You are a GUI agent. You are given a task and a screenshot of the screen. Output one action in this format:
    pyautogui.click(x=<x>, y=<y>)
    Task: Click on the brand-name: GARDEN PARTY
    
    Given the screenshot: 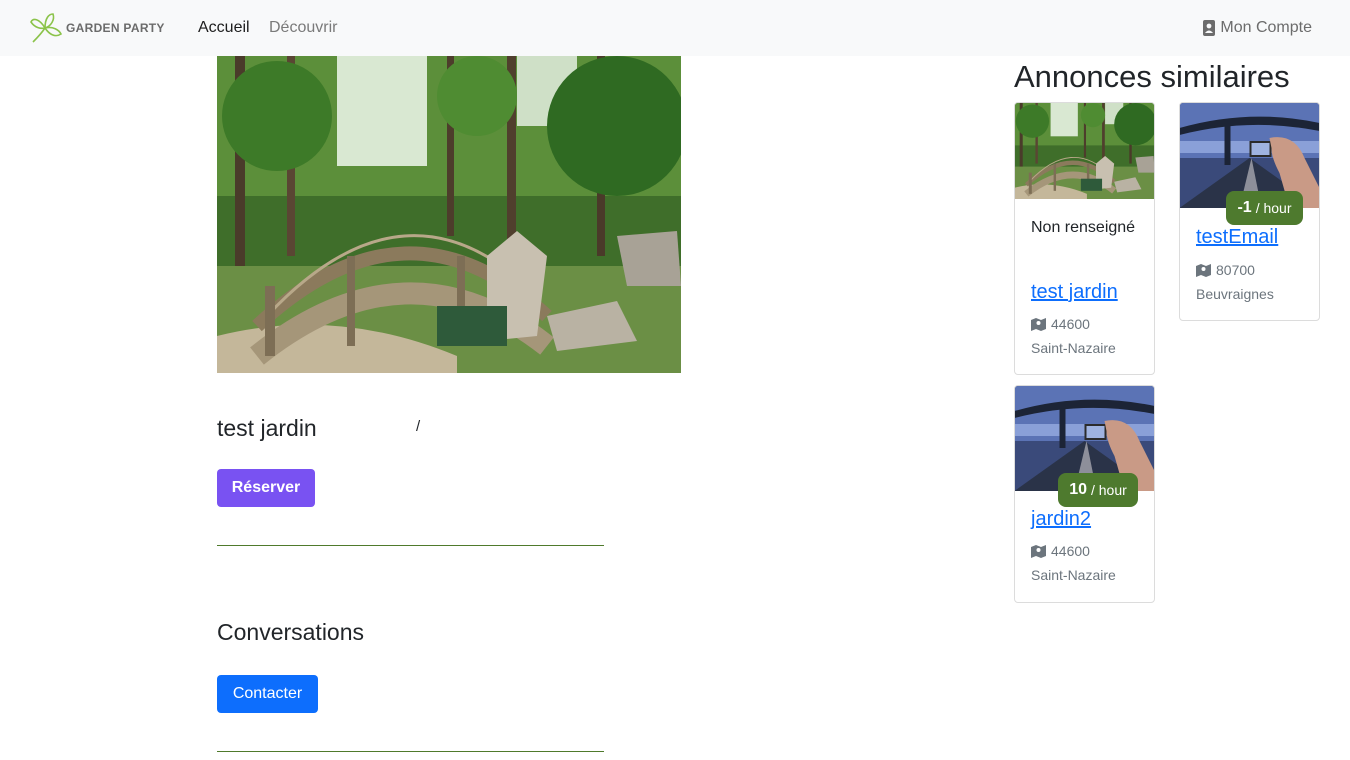 What is the action you would take?
    pyautogui.click(x=115, y=28)
    